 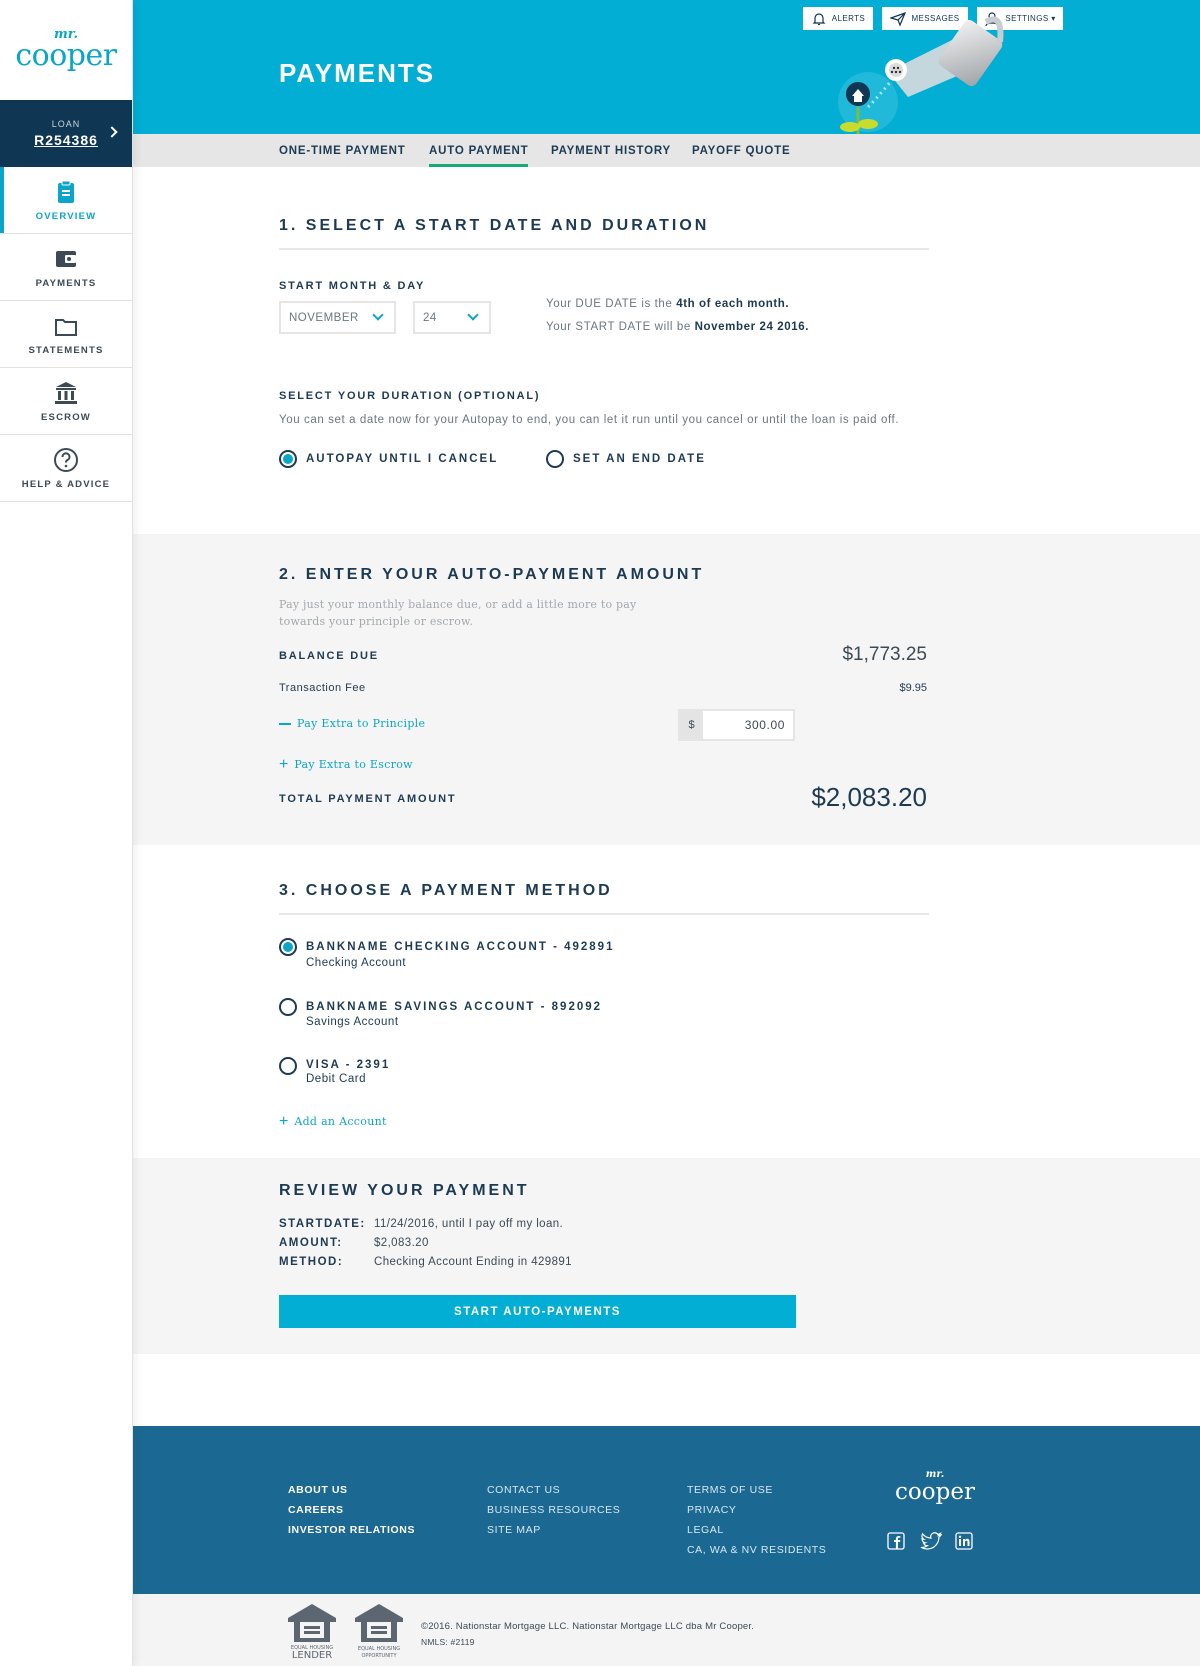 What do you see at coordinates (66, 216) in the screenshot?
I see `sidebar-item-label: OVERVIEW` at bounding box center [66, 216].